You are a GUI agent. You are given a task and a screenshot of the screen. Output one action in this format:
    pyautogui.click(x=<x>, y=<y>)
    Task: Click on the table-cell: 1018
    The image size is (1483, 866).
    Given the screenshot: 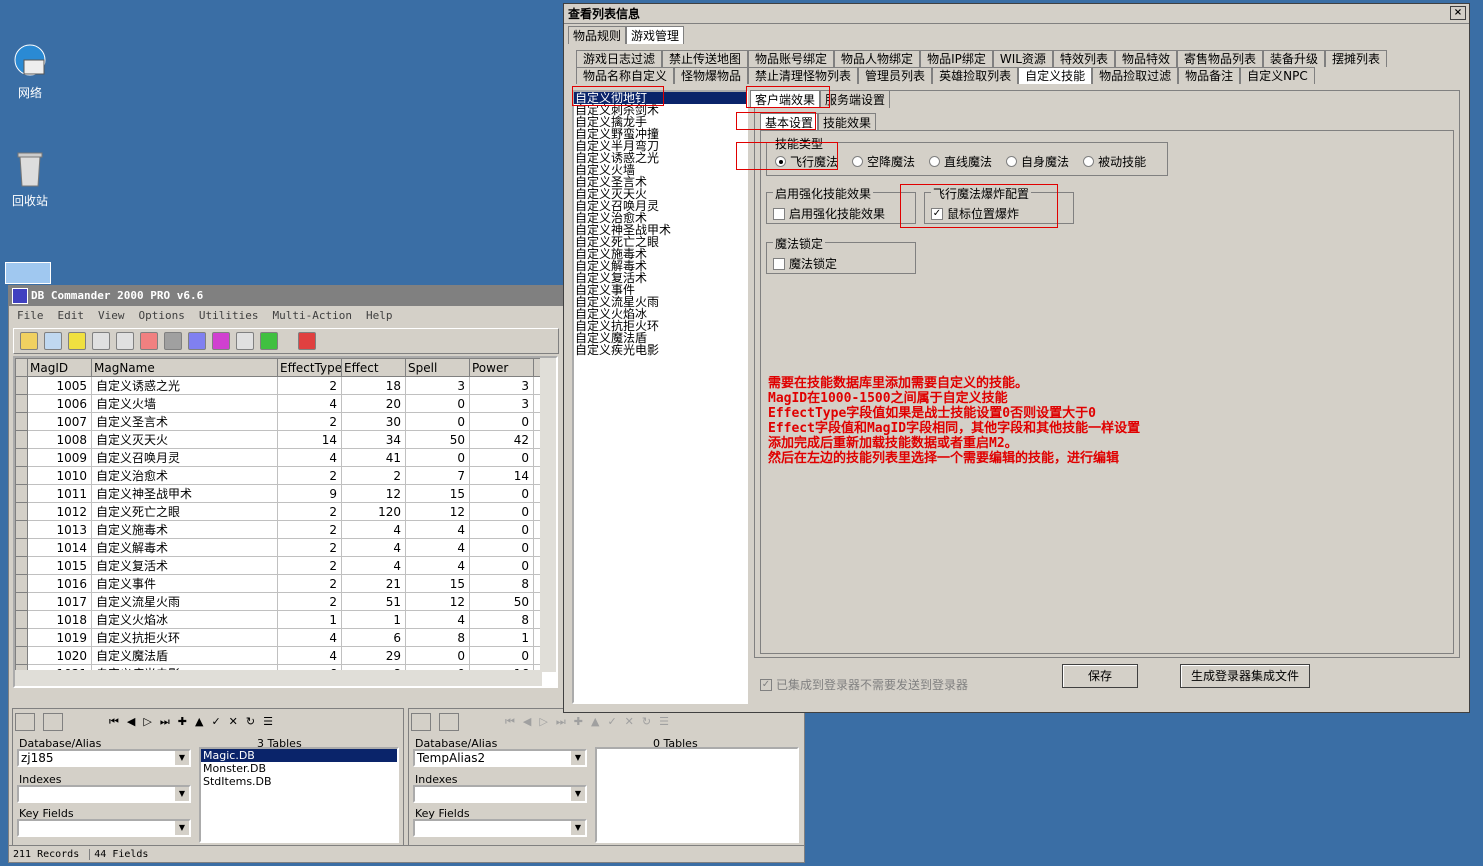 What is the action you would take?
    pyautogui.click(x=59, y=619)
    